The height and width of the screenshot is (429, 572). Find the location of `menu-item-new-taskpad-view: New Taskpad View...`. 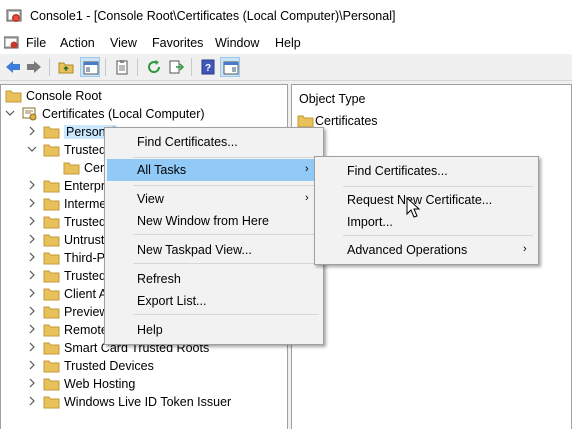

menu-item-new-taskpad-view: New Taskpad View... is located at coordinates (214, 250).